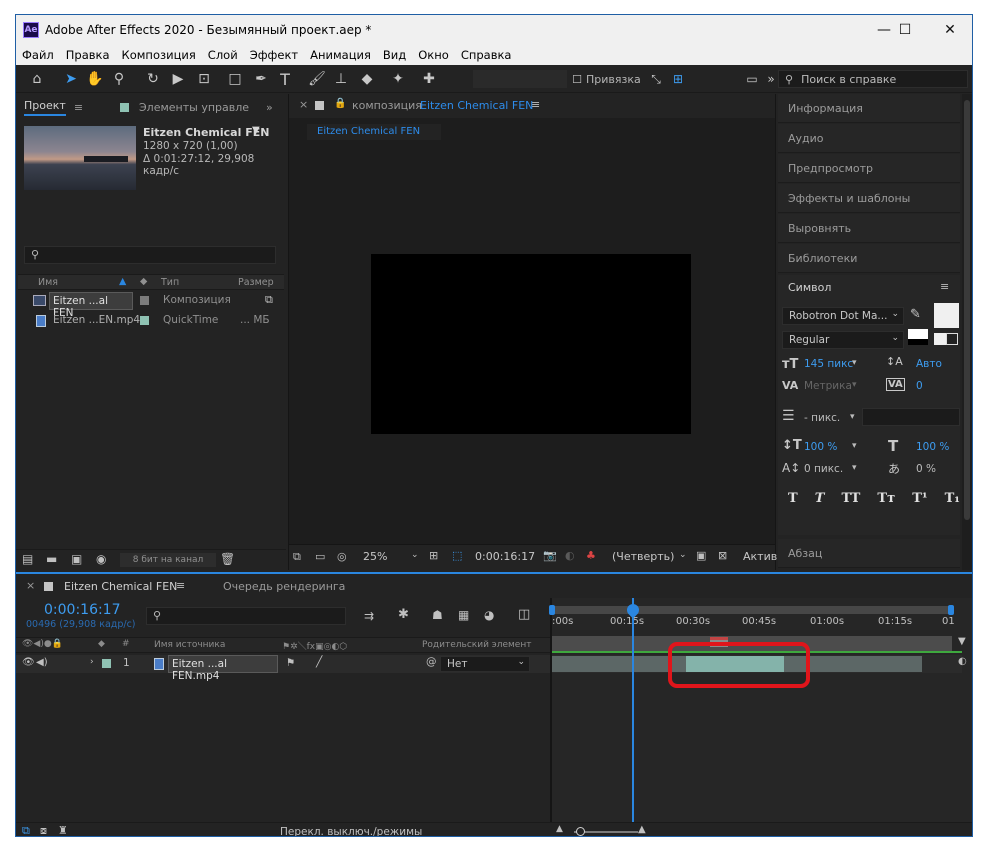 Image resolution: width=988 pixels, height=851 pixels. Describe the element at coordinates (269, 107) in the screenshot. I see `panel-overflow-icon: »` at that location.